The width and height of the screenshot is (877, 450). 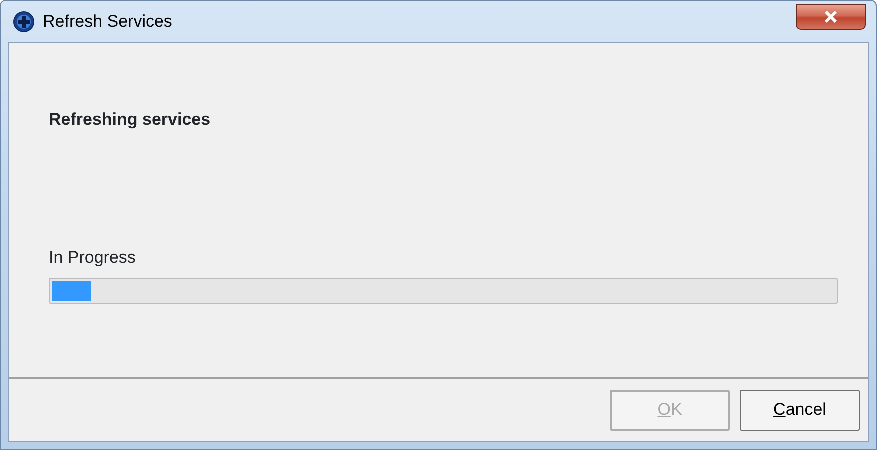 What do you see at coordinates (130, 120) in the screenshot?
I see `dialog-heading: Refreshing services` at bounding box center [130, 120].